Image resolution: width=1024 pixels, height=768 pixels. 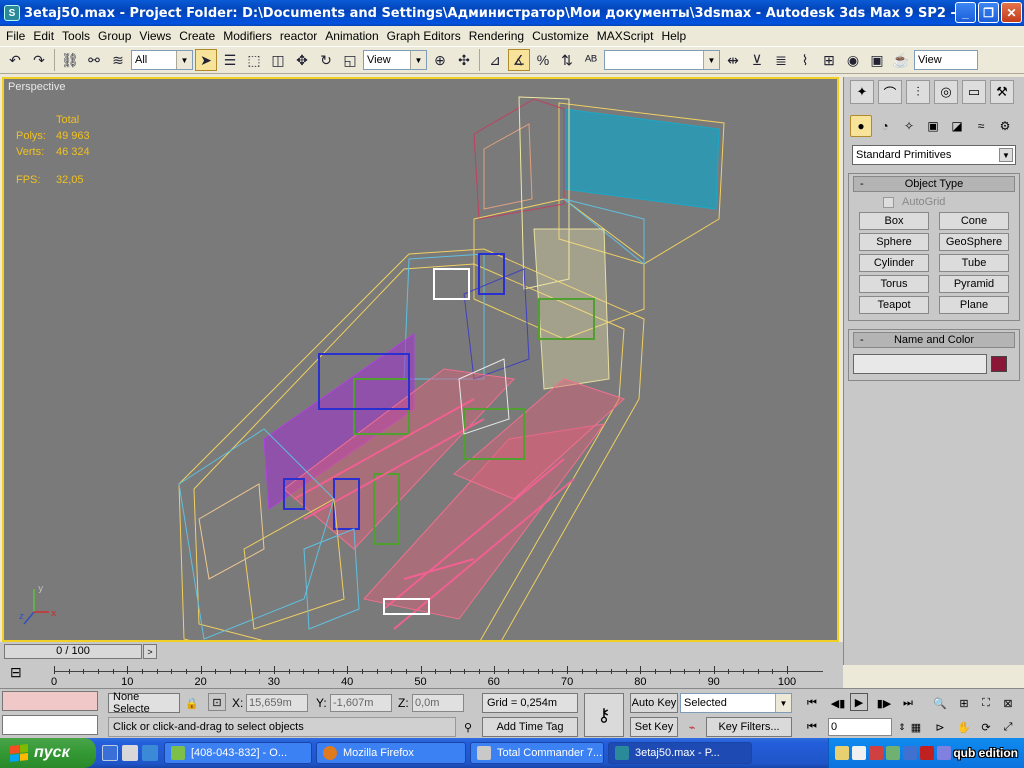 What do you see at coordinates (604, 715) in the screenshot?
I see `set-key-icon: ⚷` at bounding box center [604, 715].